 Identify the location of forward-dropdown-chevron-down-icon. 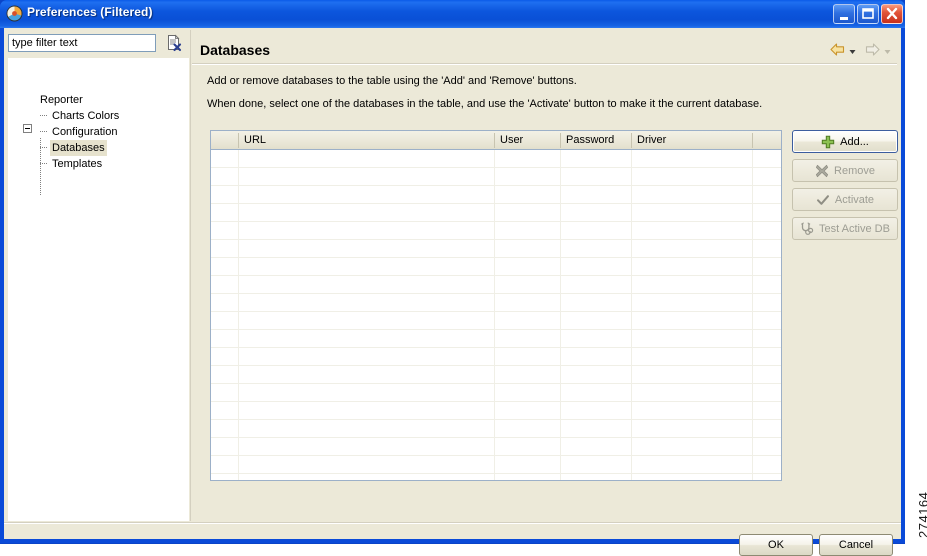
(887, 50).